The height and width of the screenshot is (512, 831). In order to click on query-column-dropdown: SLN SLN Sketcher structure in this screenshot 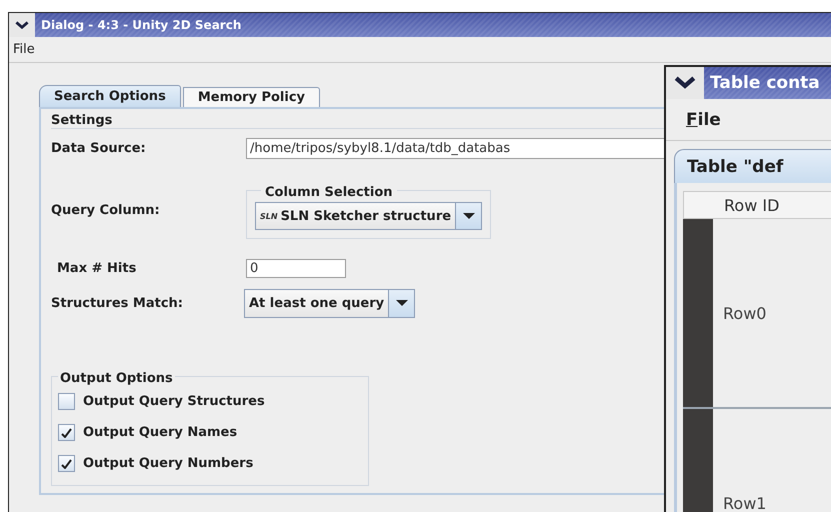, I will do `click(368, 216)`.